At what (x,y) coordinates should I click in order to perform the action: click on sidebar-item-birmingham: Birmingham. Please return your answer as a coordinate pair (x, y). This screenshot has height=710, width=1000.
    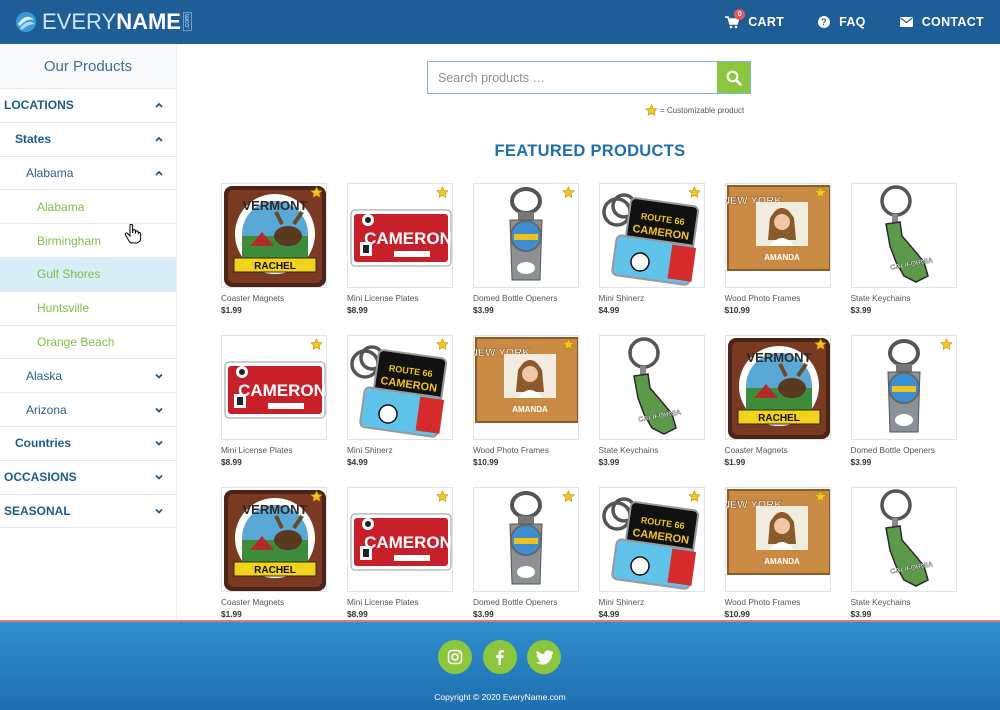
    Looking at the image, I should click on (88, 241).